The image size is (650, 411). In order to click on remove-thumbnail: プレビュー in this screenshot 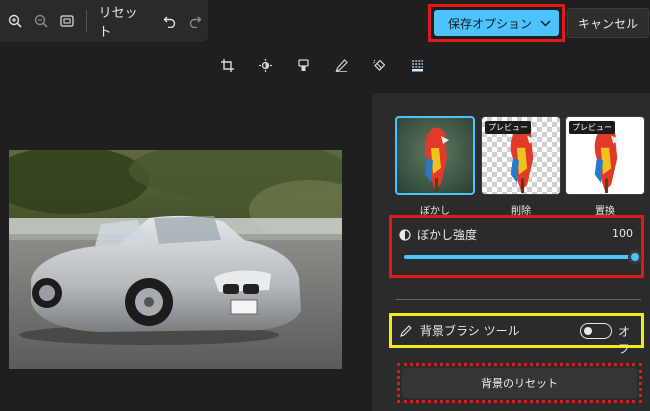, I will do `click(521, 155)`.